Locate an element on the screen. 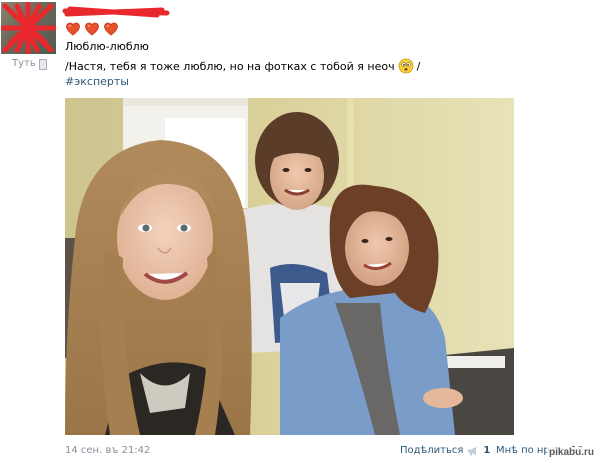 The height and width of the screenshot is (463, 600). share-button: Подѣлиться 1 is located at coordinates (445, 450).